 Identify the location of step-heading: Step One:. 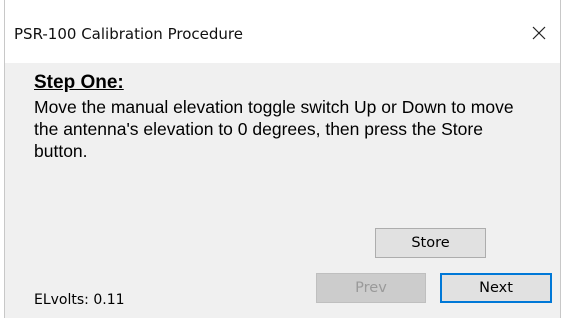
(79, 82).